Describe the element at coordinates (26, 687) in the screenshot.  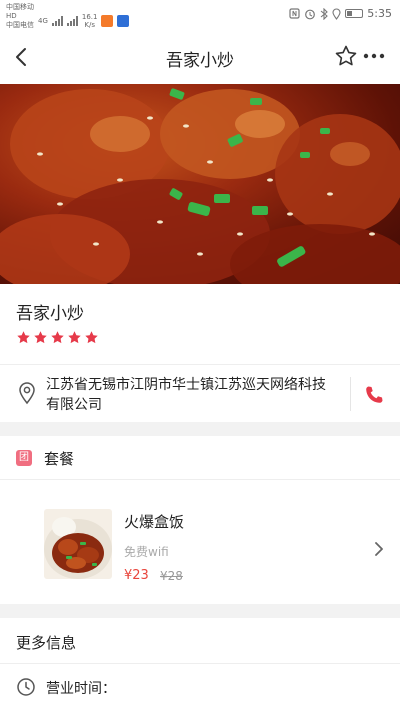
I see `clock-icon` at that location.